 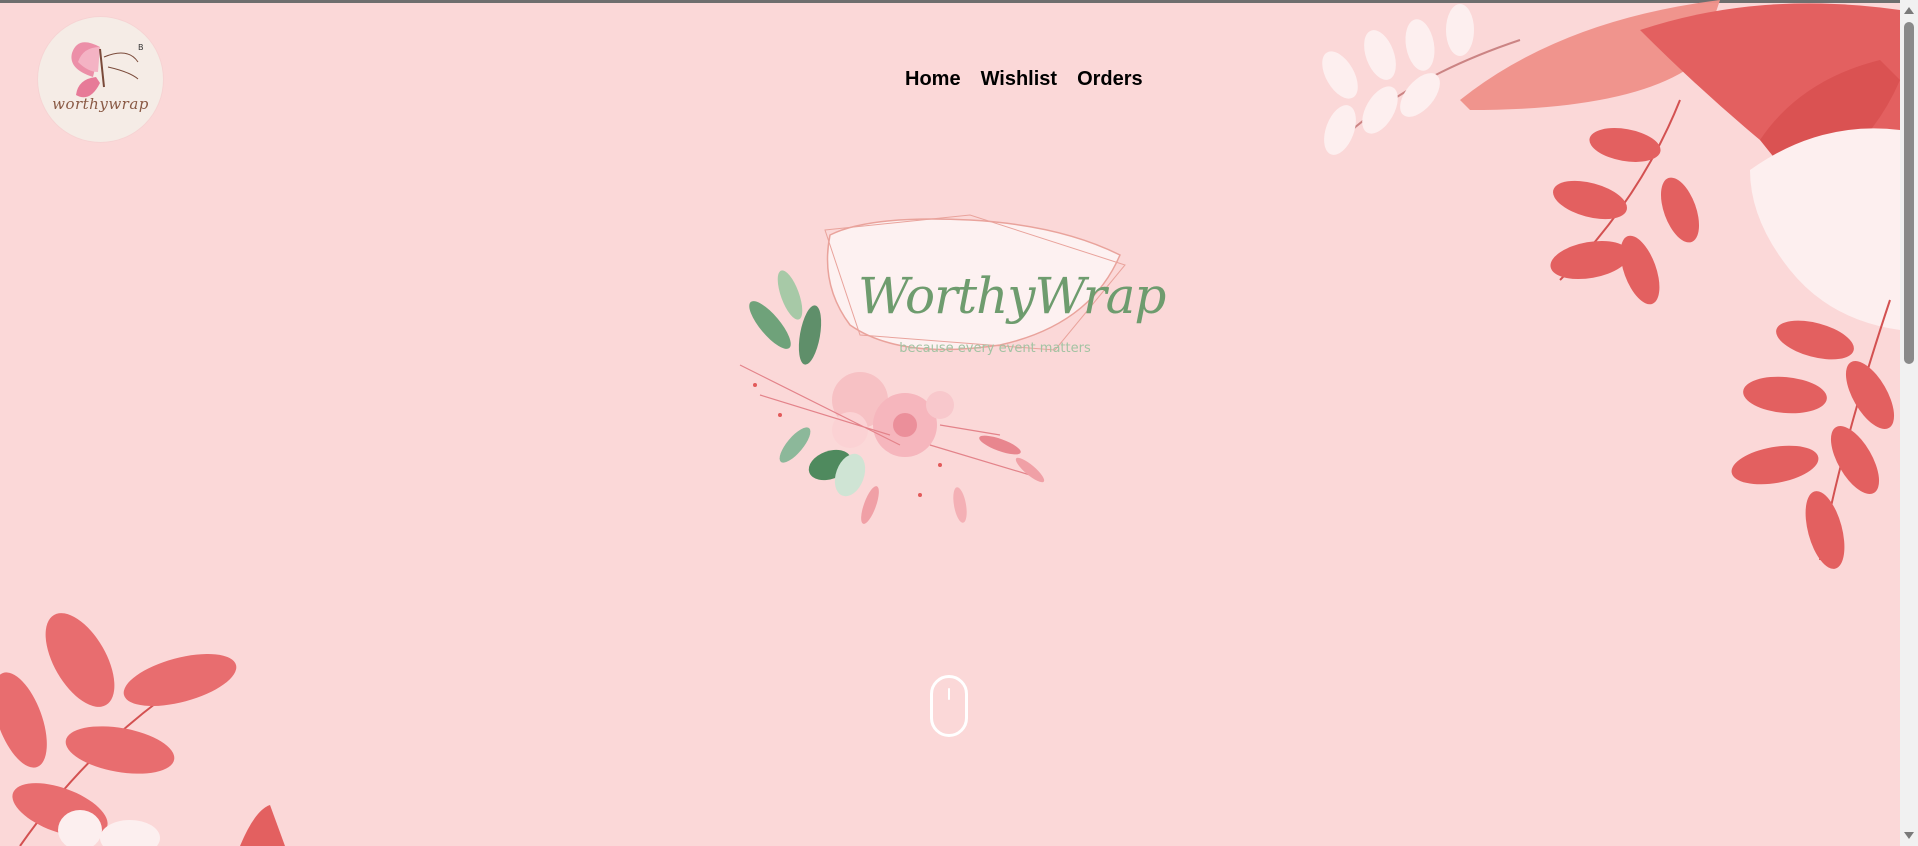 I want to click on browser-top-edge, so click(x=959, y=1).